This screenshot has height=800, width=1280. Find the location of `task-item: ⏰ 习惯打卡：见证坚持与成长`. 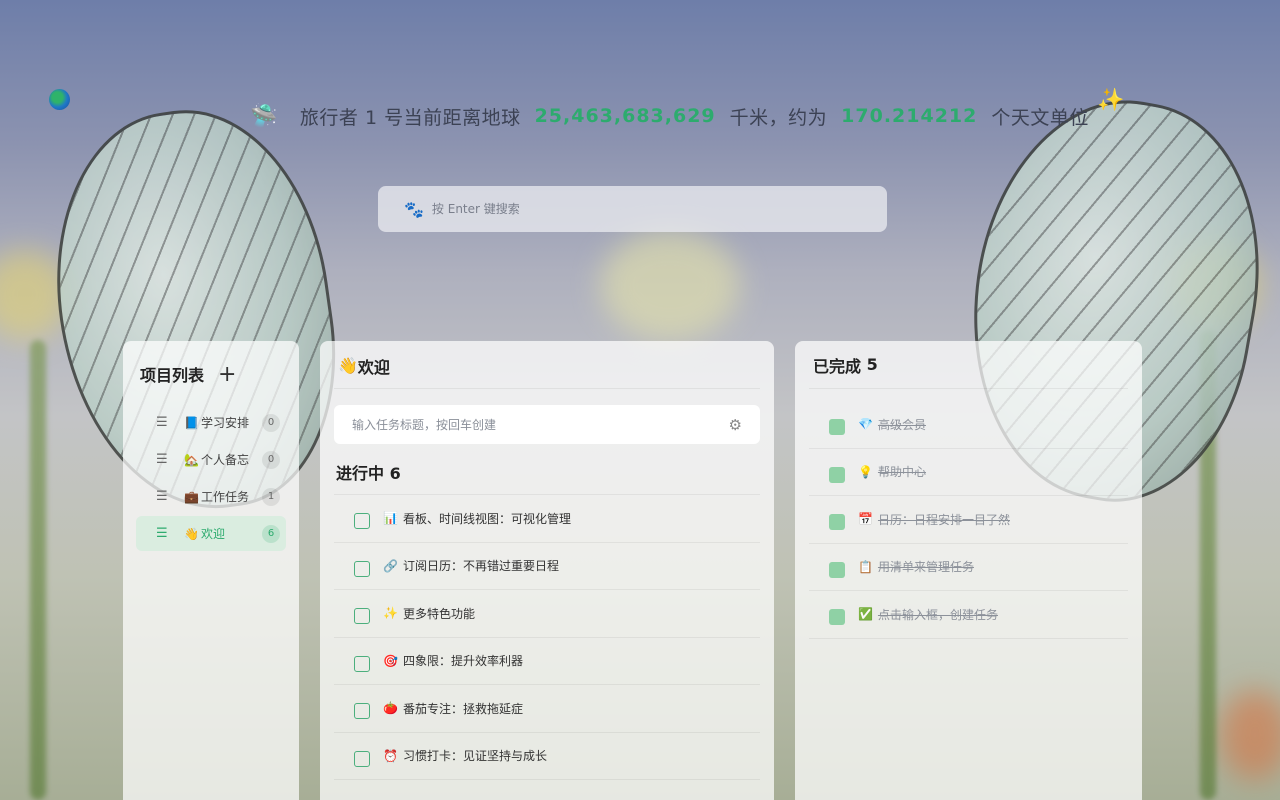

task-item: ⏰ 习惯打卡：见证坚持与成长 is located at coordinates (547, 756).